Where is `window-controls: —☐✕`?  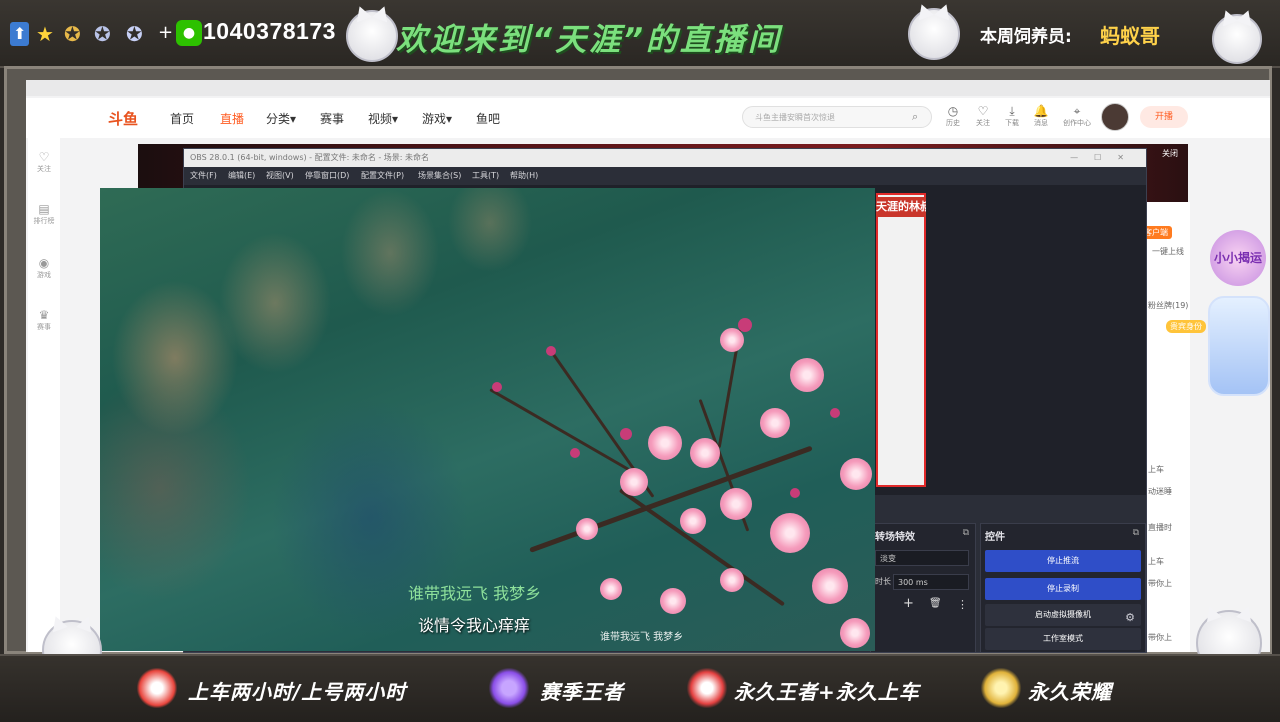
window-controls: —☐✕ is located at coordinates (1105, 158).